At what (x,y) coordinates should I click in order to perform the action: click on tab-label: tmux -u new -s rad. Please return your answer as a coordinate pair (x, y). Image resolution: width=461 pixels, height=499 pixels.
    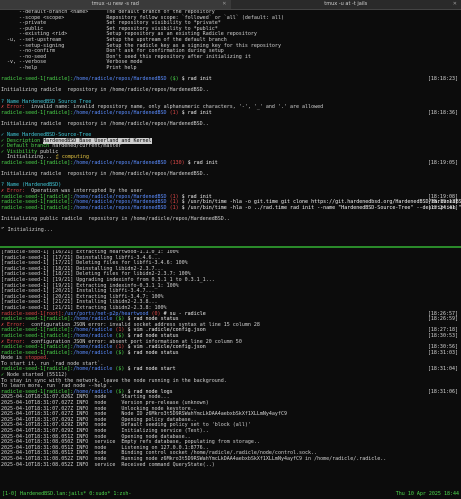
    Looking at the image, I should click on (115, 4).